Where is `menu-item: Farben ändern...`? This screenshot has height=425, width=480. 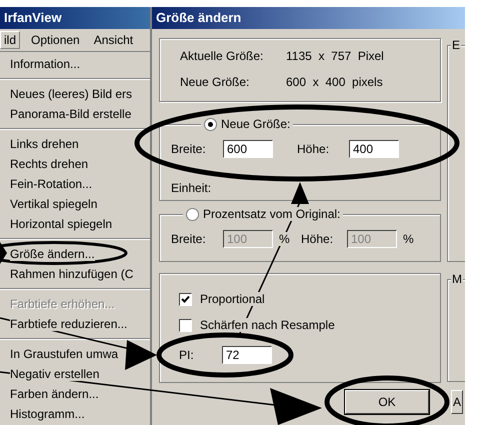 menu-item: Farben ändern... is located at coordinates (54, 394).